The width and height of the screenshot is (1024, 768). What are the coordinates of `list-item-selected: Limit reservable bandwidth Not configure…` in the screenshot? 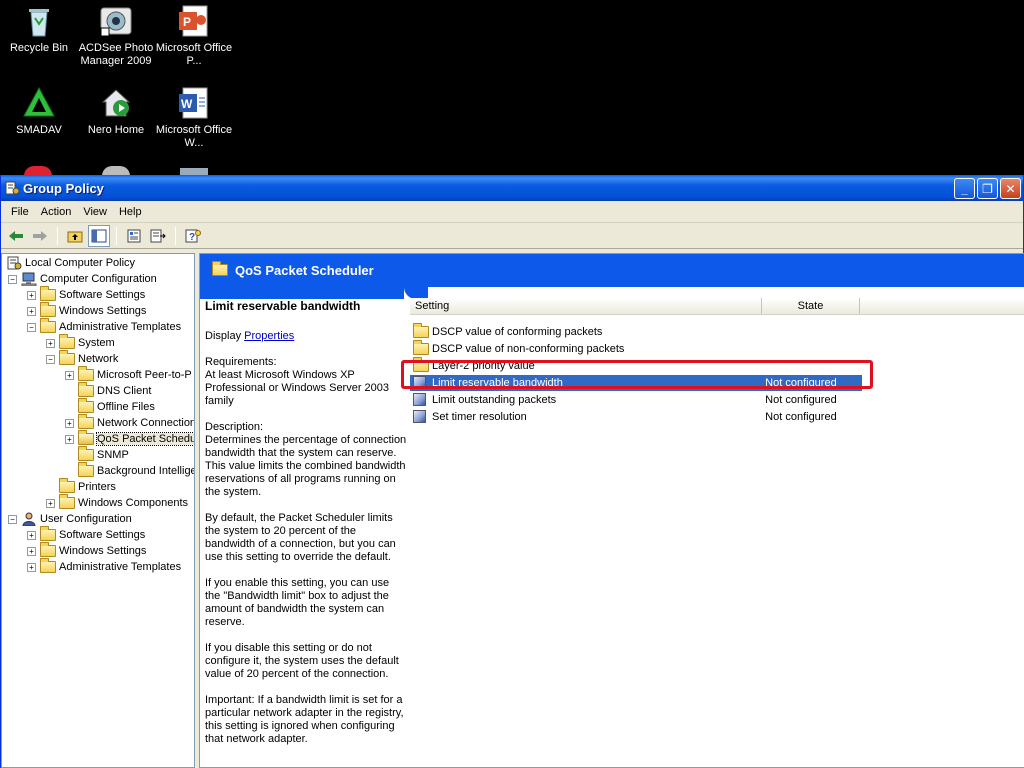 It's located at (636, 383).